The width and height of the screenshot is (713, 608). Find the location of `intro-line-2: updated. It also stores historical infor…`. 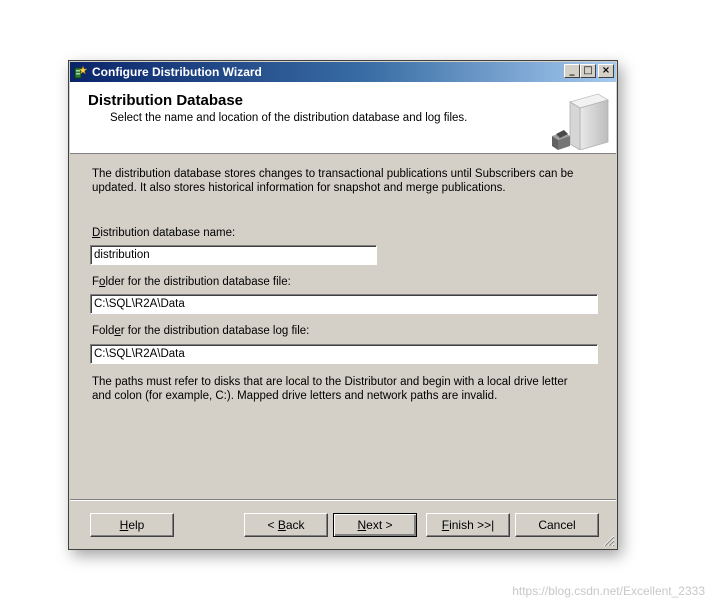

intro-line-2: updated. It also stores historical infor… is located at coordinates (299, 188).